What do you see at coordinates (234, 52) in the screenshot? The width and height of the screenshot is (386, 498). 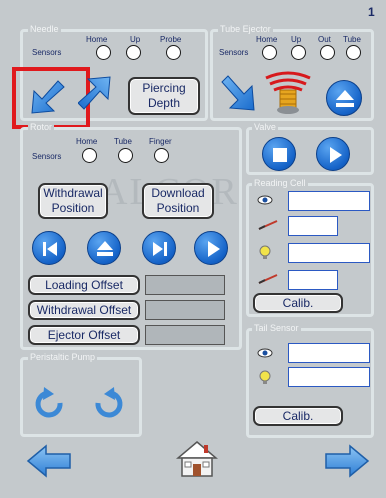 I see `ejector-sensors-label: Sensors` at bounding box center [234, 52].